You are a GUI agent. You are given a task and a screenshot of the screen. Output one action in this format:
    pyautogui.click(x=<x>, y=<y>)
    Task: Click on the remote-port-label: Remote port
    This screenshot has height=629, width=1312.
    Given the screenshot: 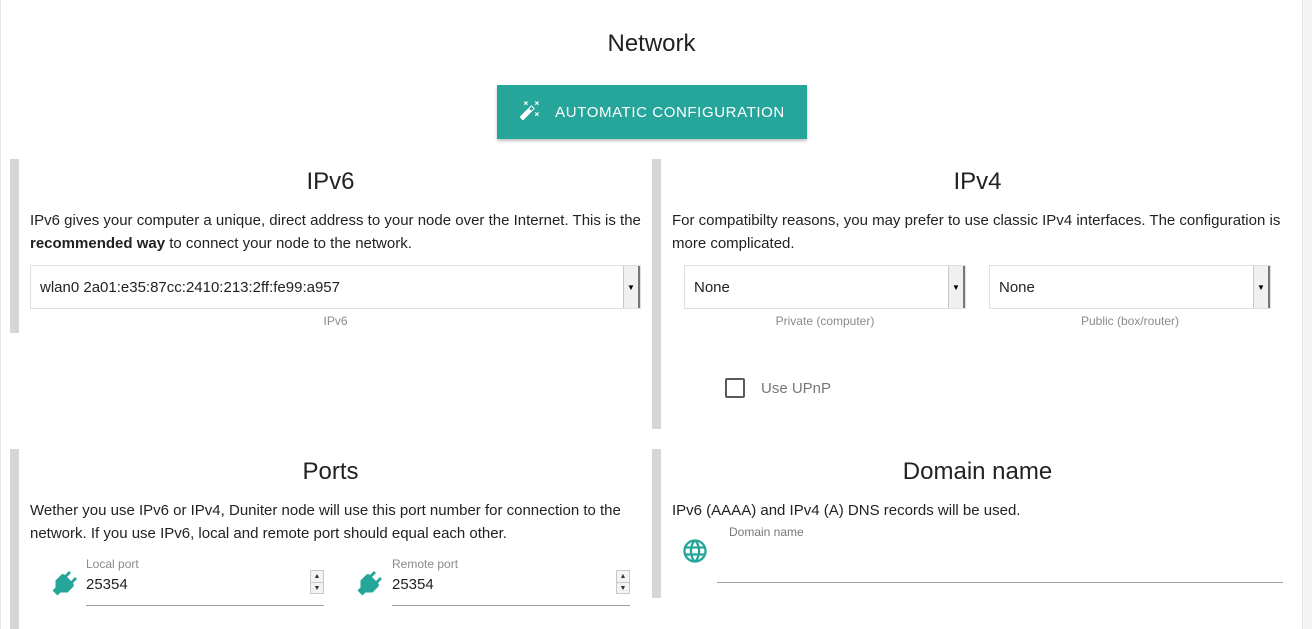 What is the action you would take?
    pyautogui.click(x=425, y=564)
    